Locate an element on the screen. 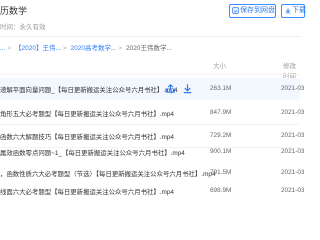 This screenshot has width=320, height=240. row-download-icon is located at coordinates (187, 88).